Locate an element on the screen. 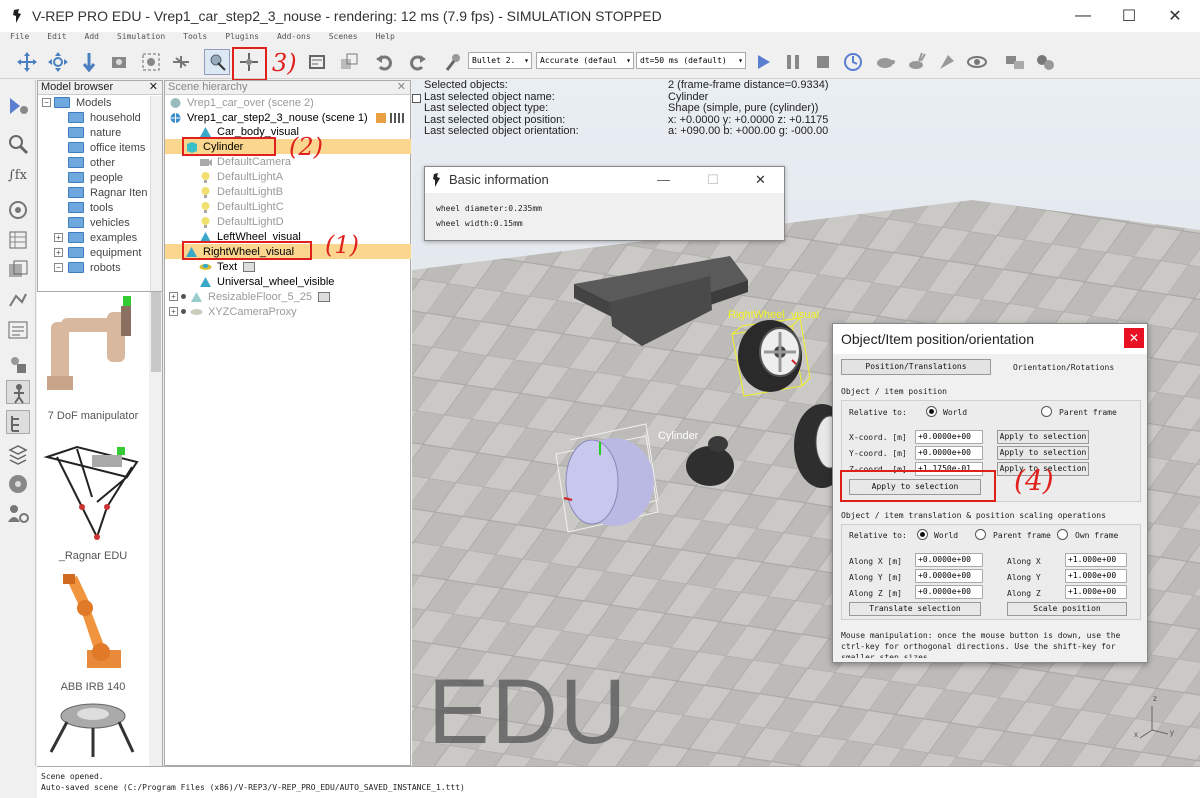 The width and height of the screenshot is (1200, 798). radio-own-frame is located at coordinates (1062, 534).